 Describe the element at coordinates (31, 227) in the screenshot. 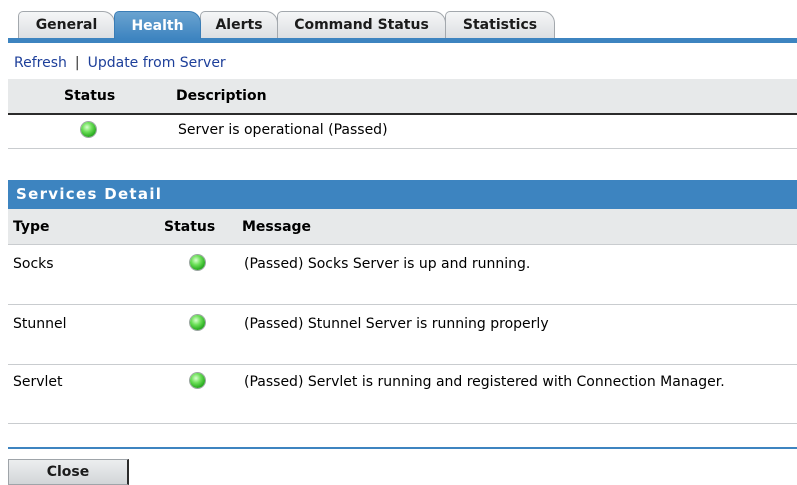

I see `services-header-type: Type` at that location.